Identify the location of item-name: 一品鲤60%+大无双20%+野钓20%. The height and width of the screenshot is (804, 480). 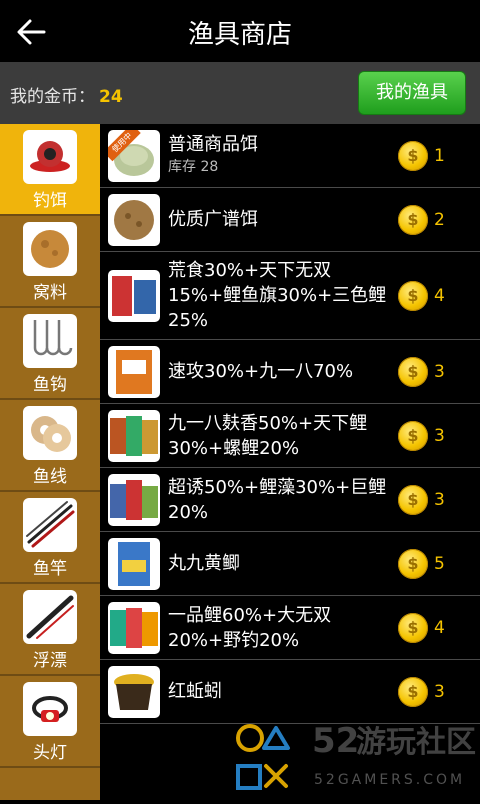
(250, 628).